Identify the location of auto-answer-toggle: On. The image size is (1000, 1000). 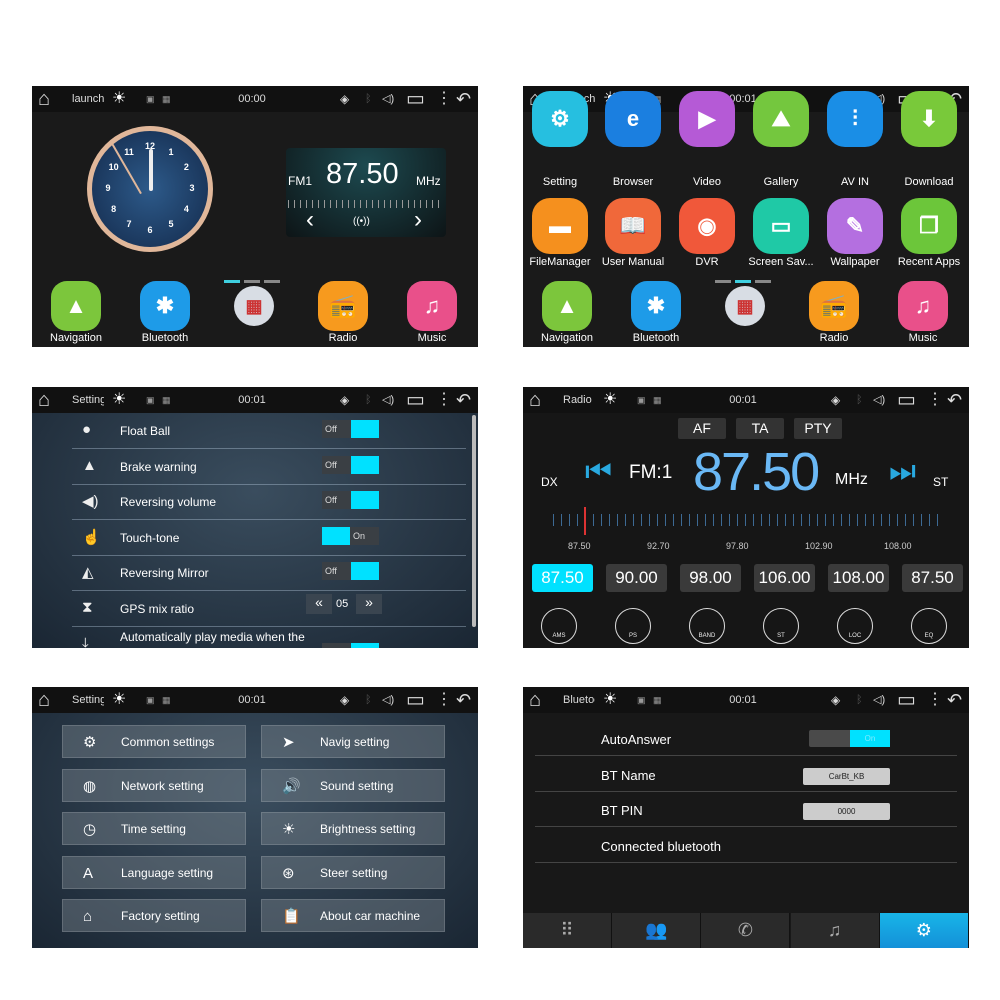
(849, 738).